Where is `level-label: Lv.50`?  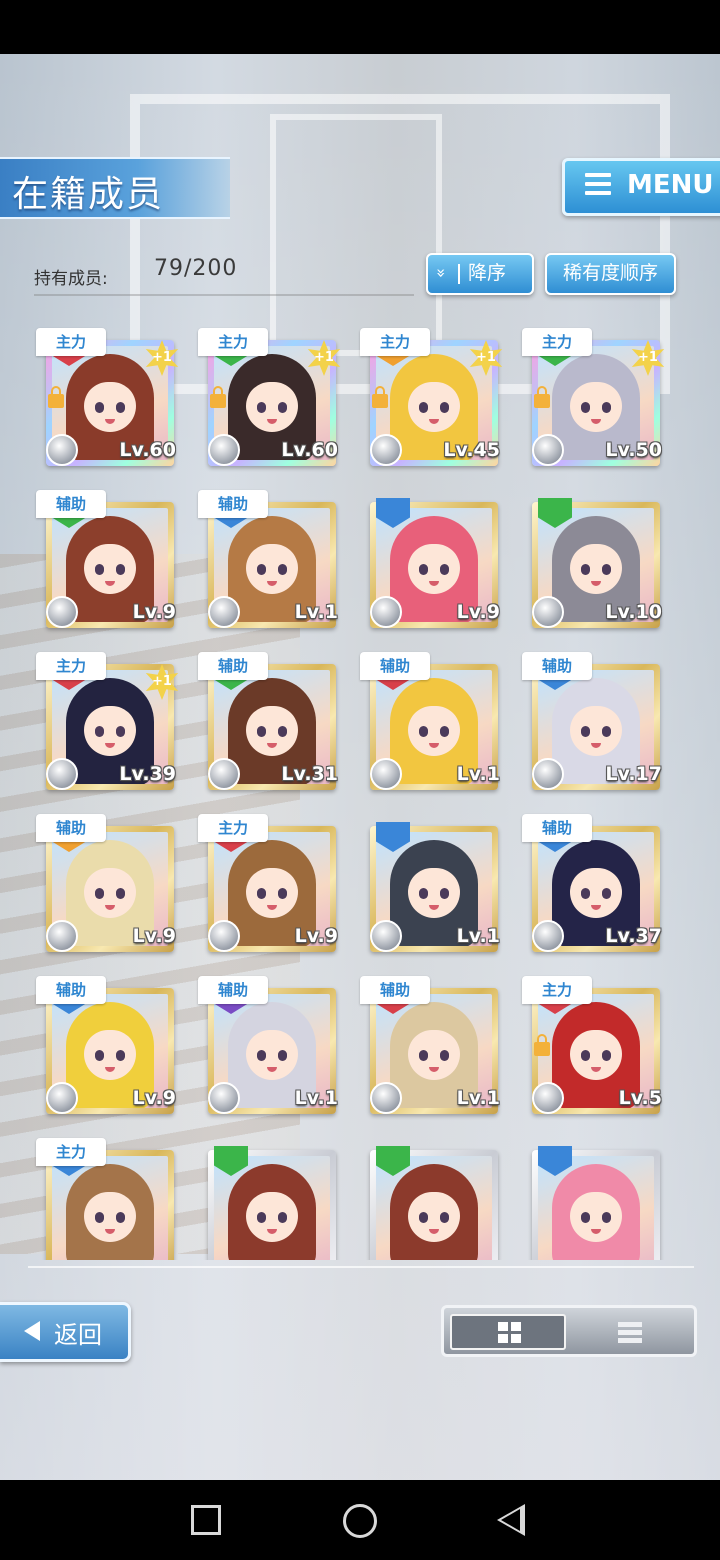
level-label: Lv.50 is located at coordinates (633, 450).